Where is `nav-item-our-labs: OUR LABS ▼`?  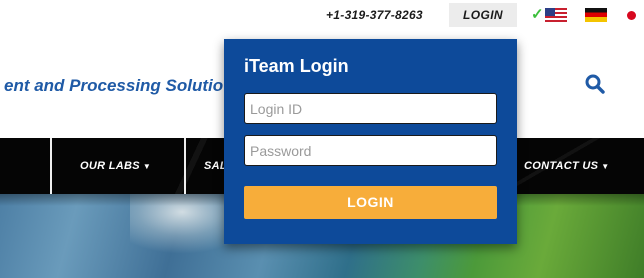 nav-item-our-labs: OUR LABS ▼ is located at coordinates (115, 166).